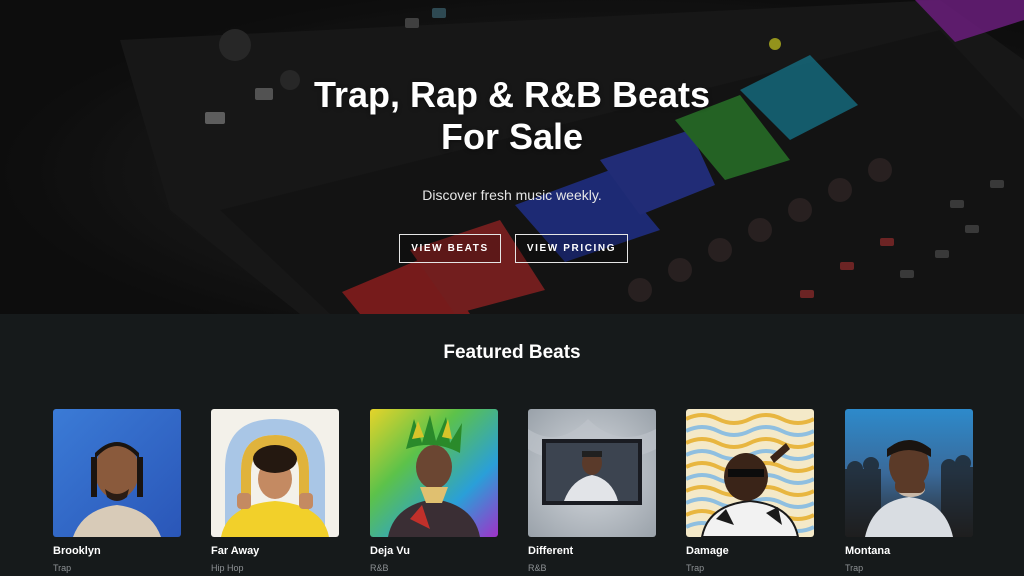  Describe the element at coordinates (750, 473) in the screenshot. I see `beat-artwork-damage` at that location.